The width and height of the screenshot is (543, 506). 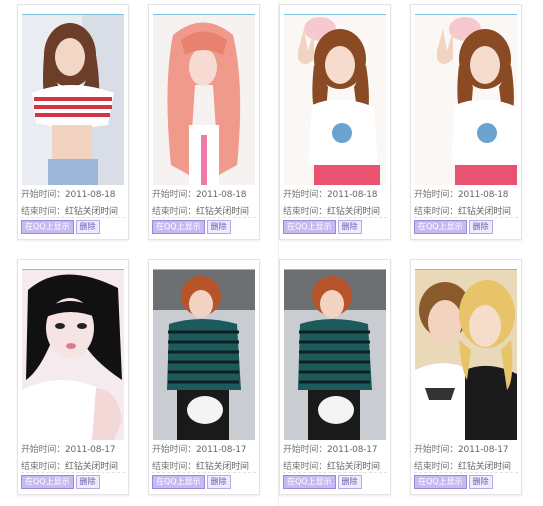 I want to click on couple-selfie-image, so click(x=466, y=355).